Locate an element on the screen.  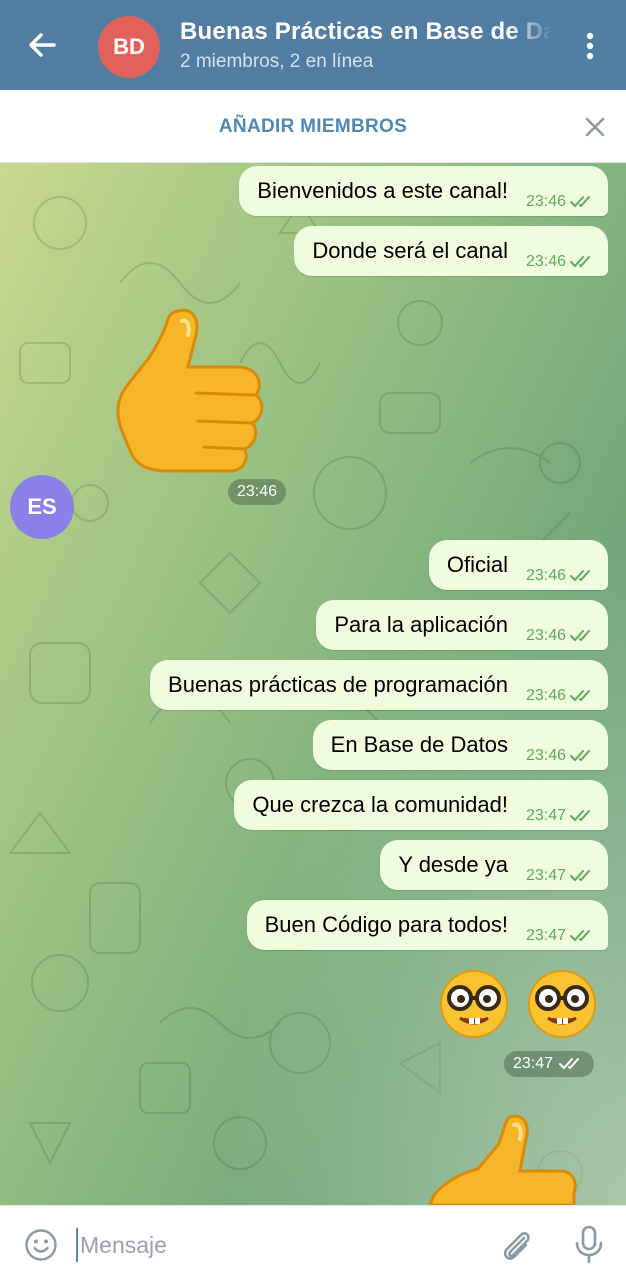
back-button is located at coordinates (42, 45).